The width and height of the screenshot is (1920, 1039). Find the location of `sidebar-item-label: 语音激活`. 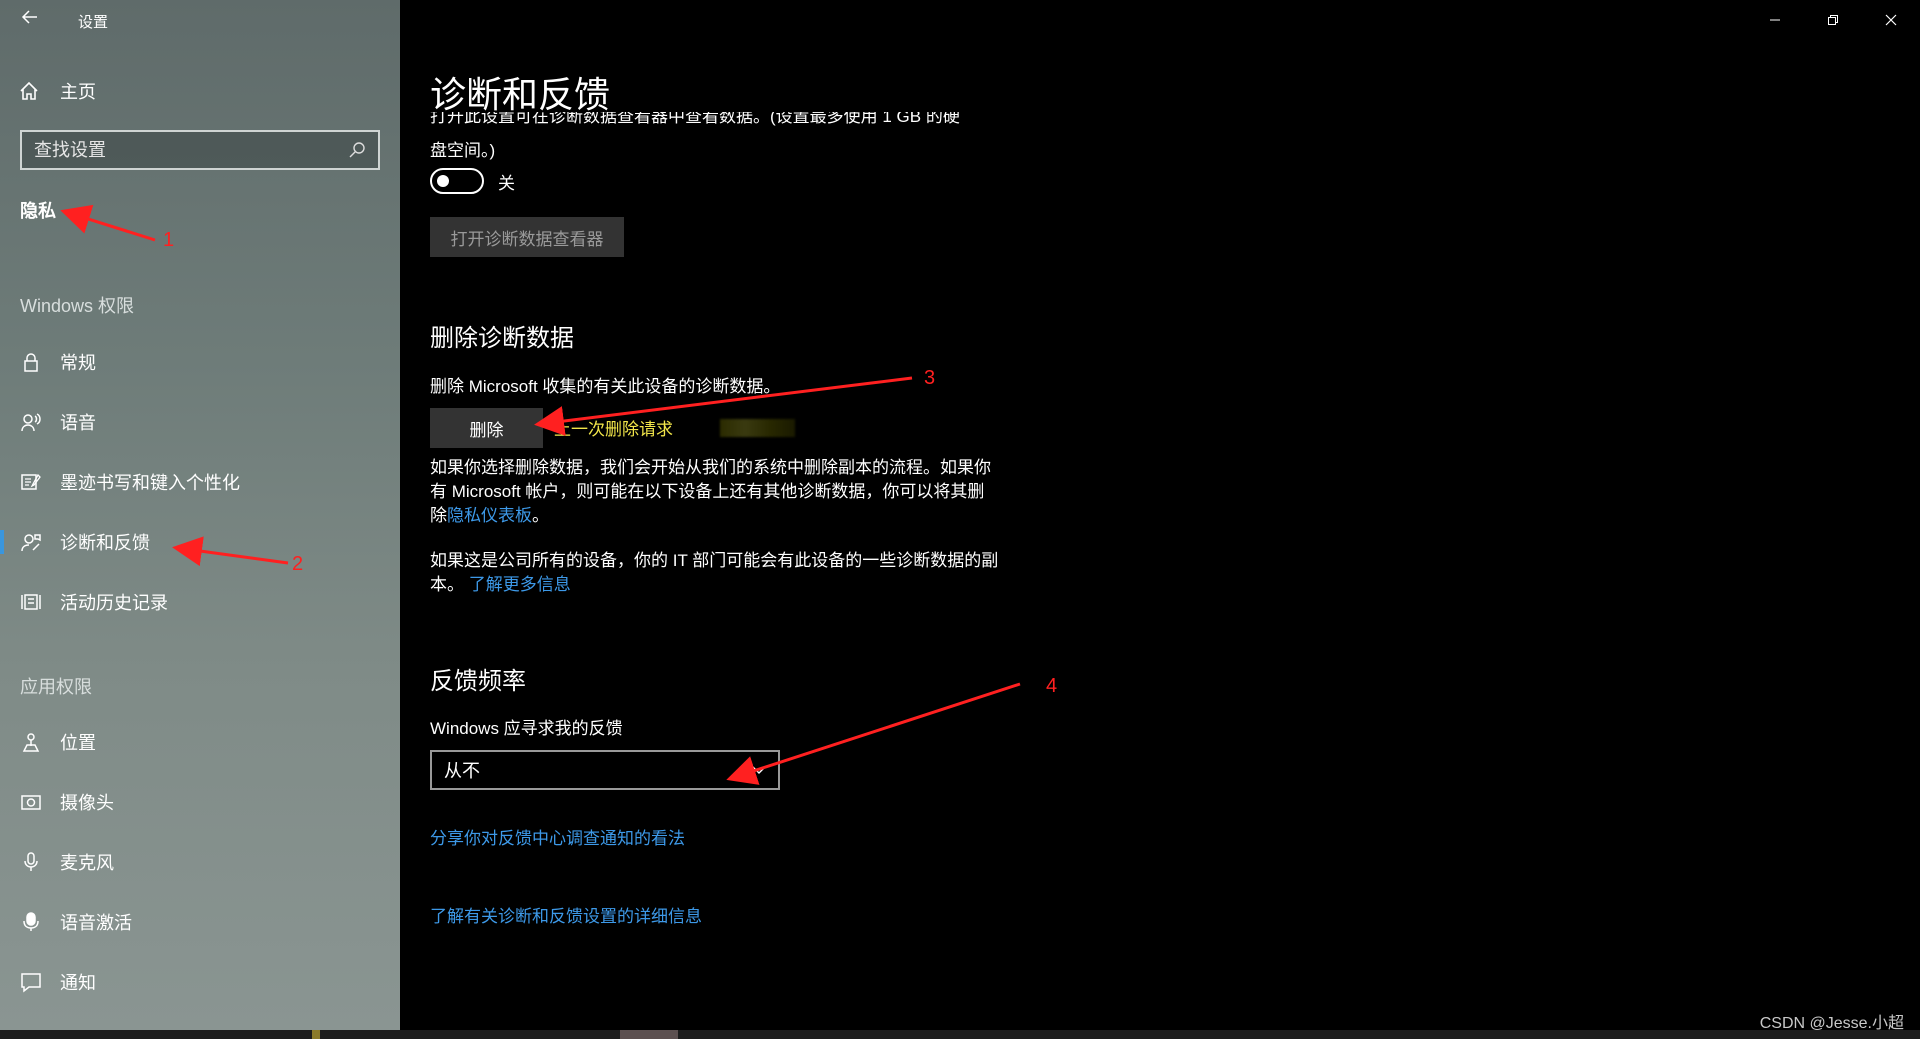

sidebar-item-label: 语音激活 is located at coordinates (96, 923).